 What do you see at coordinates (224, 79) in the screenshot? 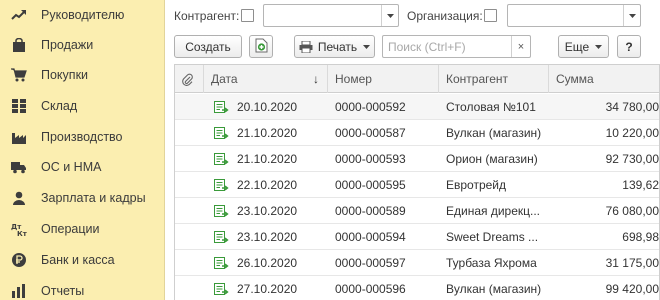
I see `column-header-label: Дата` at bounding box center [224, 79].